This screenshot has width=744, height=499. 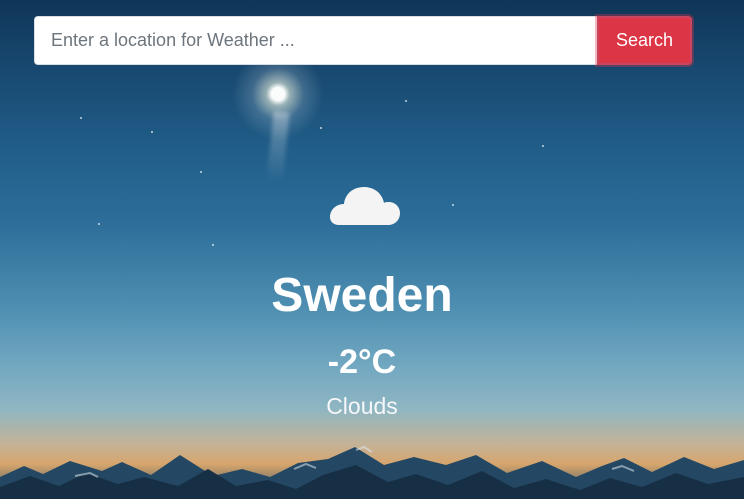 I want to click on mountain-range, so click(x=372, y=472).